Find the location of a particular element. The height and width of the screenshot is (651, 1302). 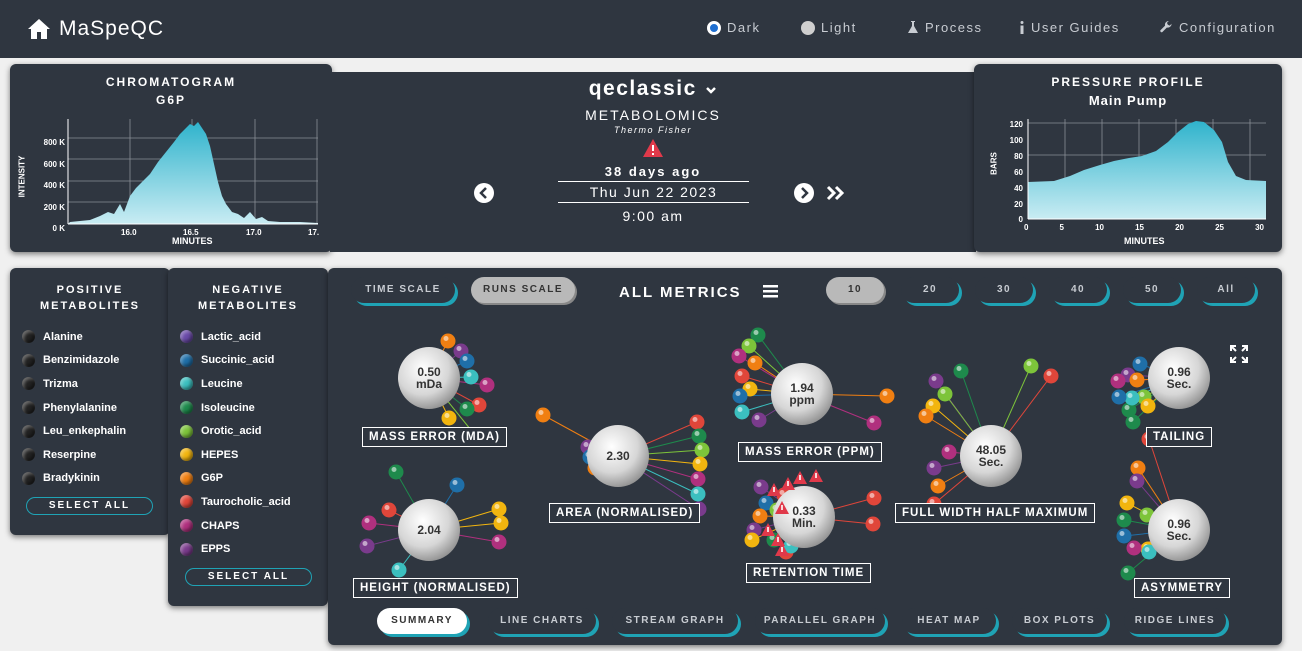

theme-light-option: Light is located at coordinates (829, 27).